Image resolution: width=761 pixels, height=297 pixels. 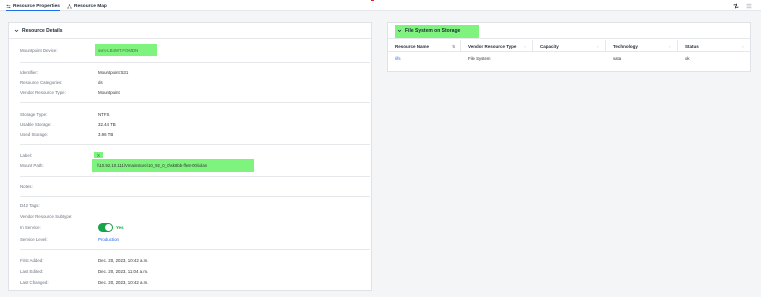 I want to click on label-value: X, so click(x=98, y=155).